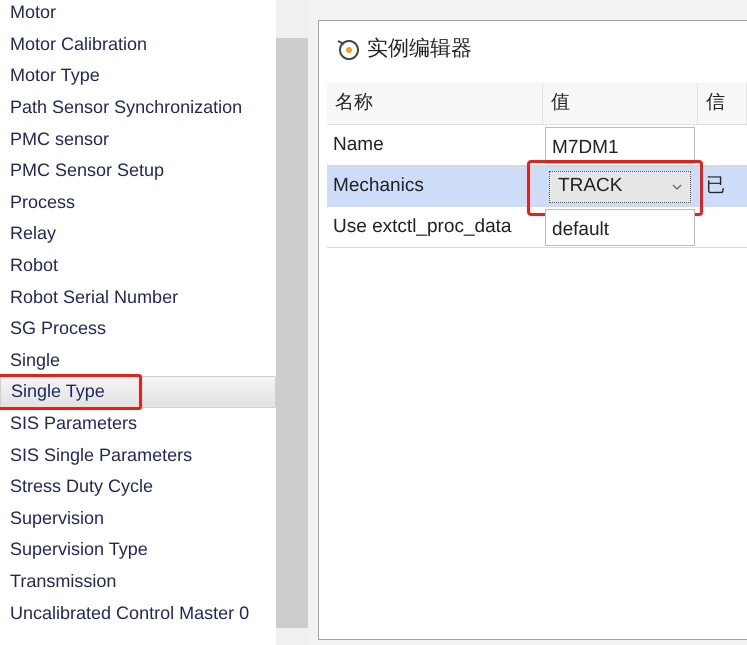 The width and height of the screenshot is (747, 645). Describe the element at coordinates (292, 333) in the screenshot. I see `scrollbar-thumb` at that location.